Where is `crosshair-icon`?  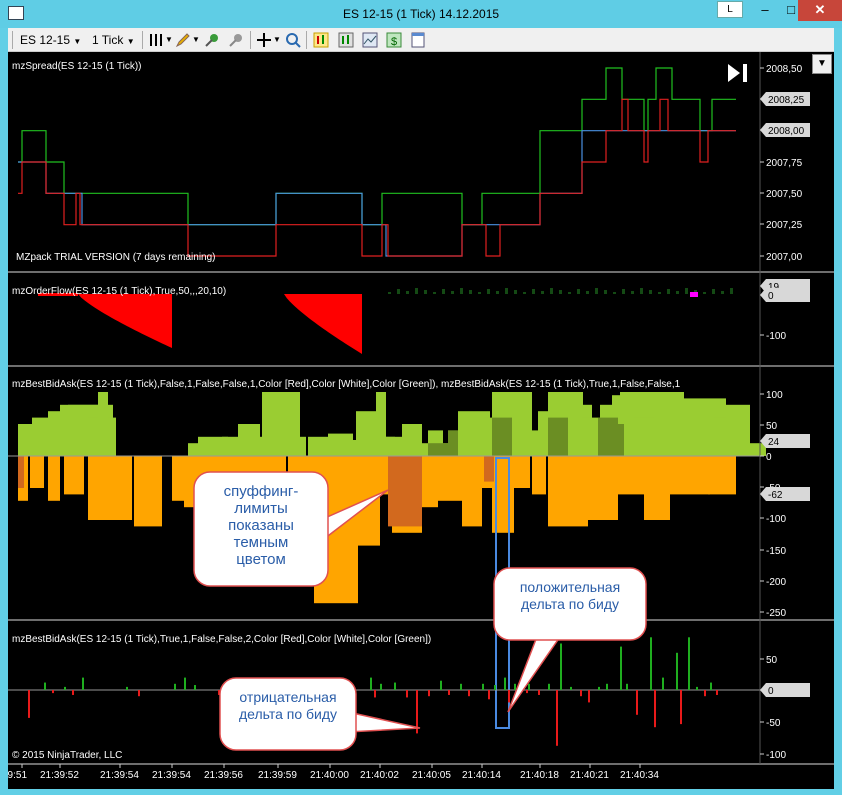 crosshair-icon is located at coordinates (264, 40).